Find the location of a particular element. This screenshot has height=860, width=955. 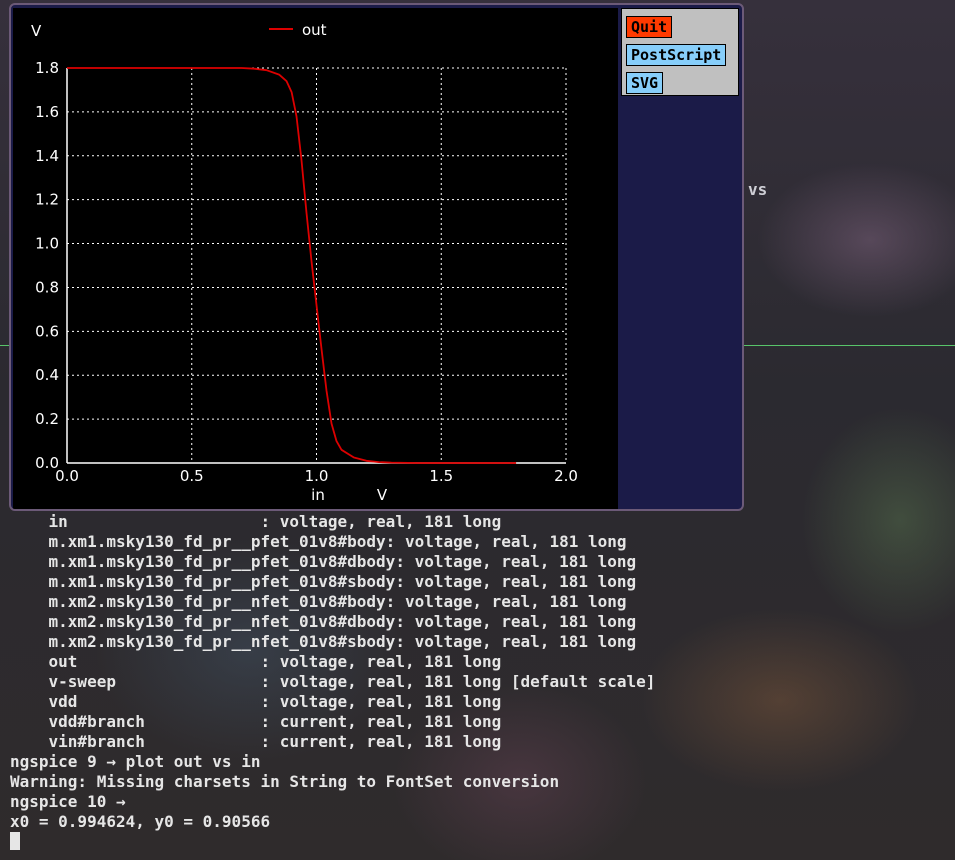

postscript-button: PostScript is located at coordinates (676, 55).